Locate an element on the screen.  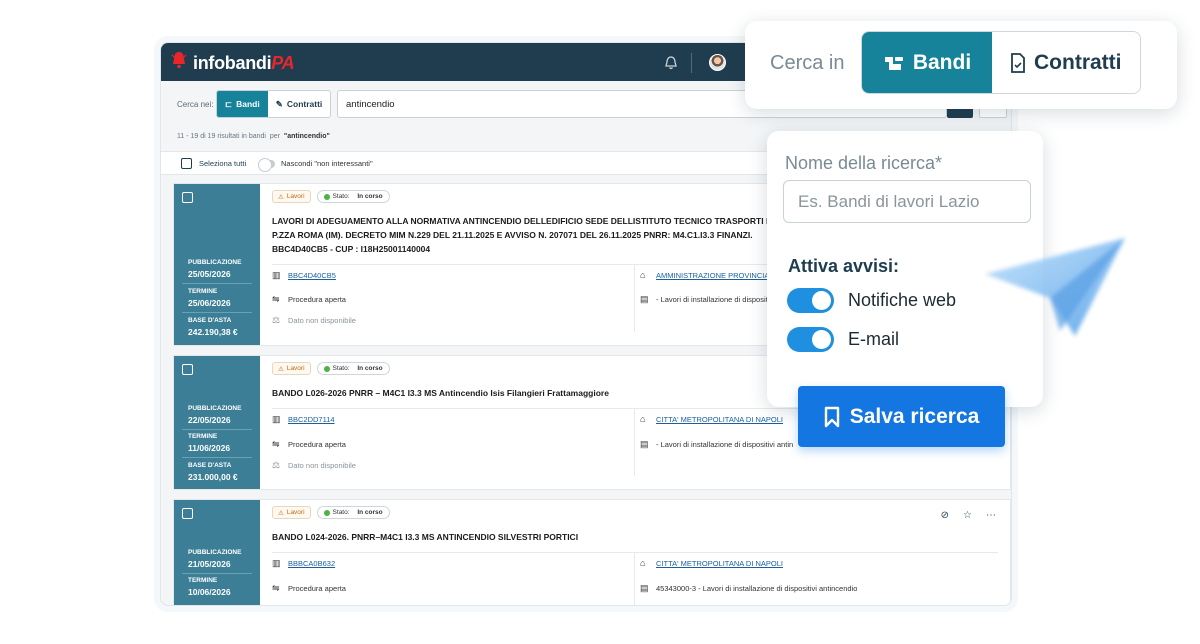
logo: infobandiPA is located at coordinates (235, 63).